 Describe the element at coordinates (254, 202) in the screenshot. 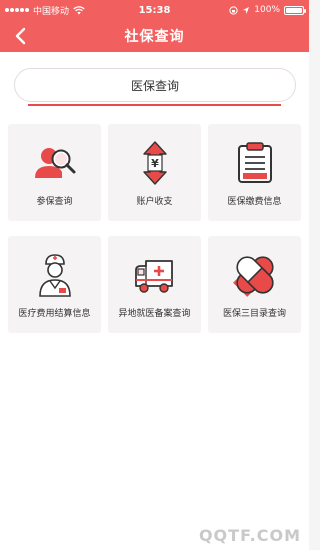

I see `card-label: 医保缴费信息` at that location.